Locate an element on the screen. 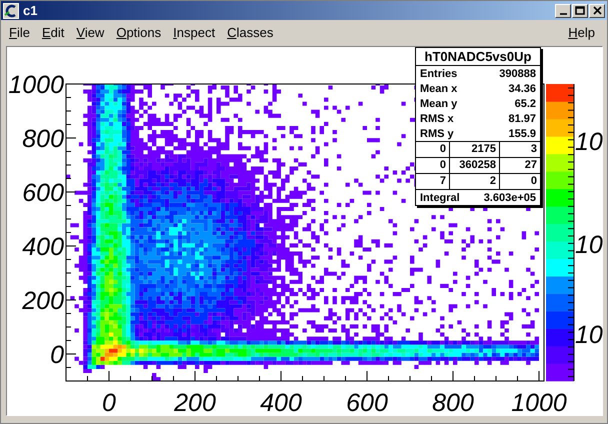 The width and height of the screenshot is (608, 424). stat-grid-cell: 2 is located at coordinates (475, 182).